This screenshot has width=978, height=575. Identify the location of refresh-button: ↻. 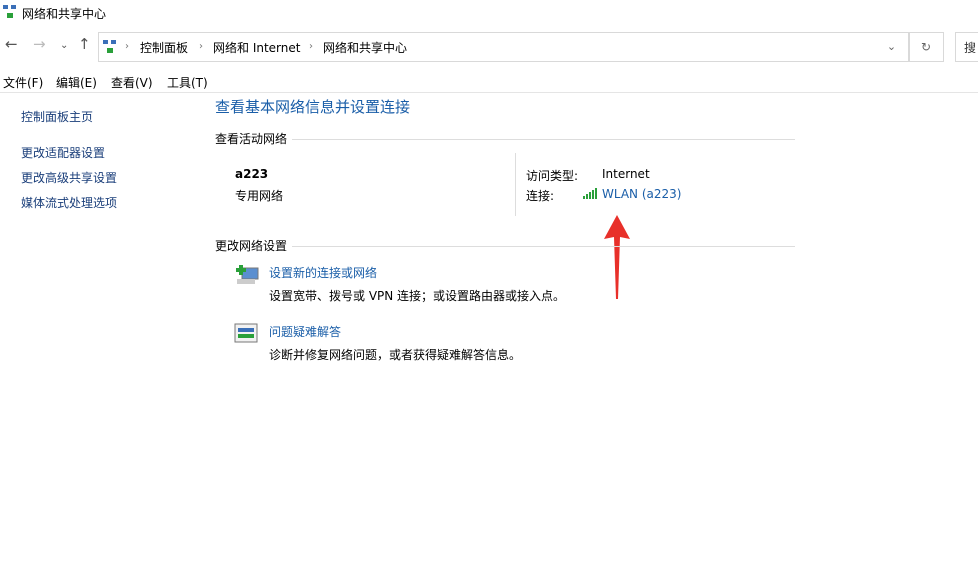
(926, 47).